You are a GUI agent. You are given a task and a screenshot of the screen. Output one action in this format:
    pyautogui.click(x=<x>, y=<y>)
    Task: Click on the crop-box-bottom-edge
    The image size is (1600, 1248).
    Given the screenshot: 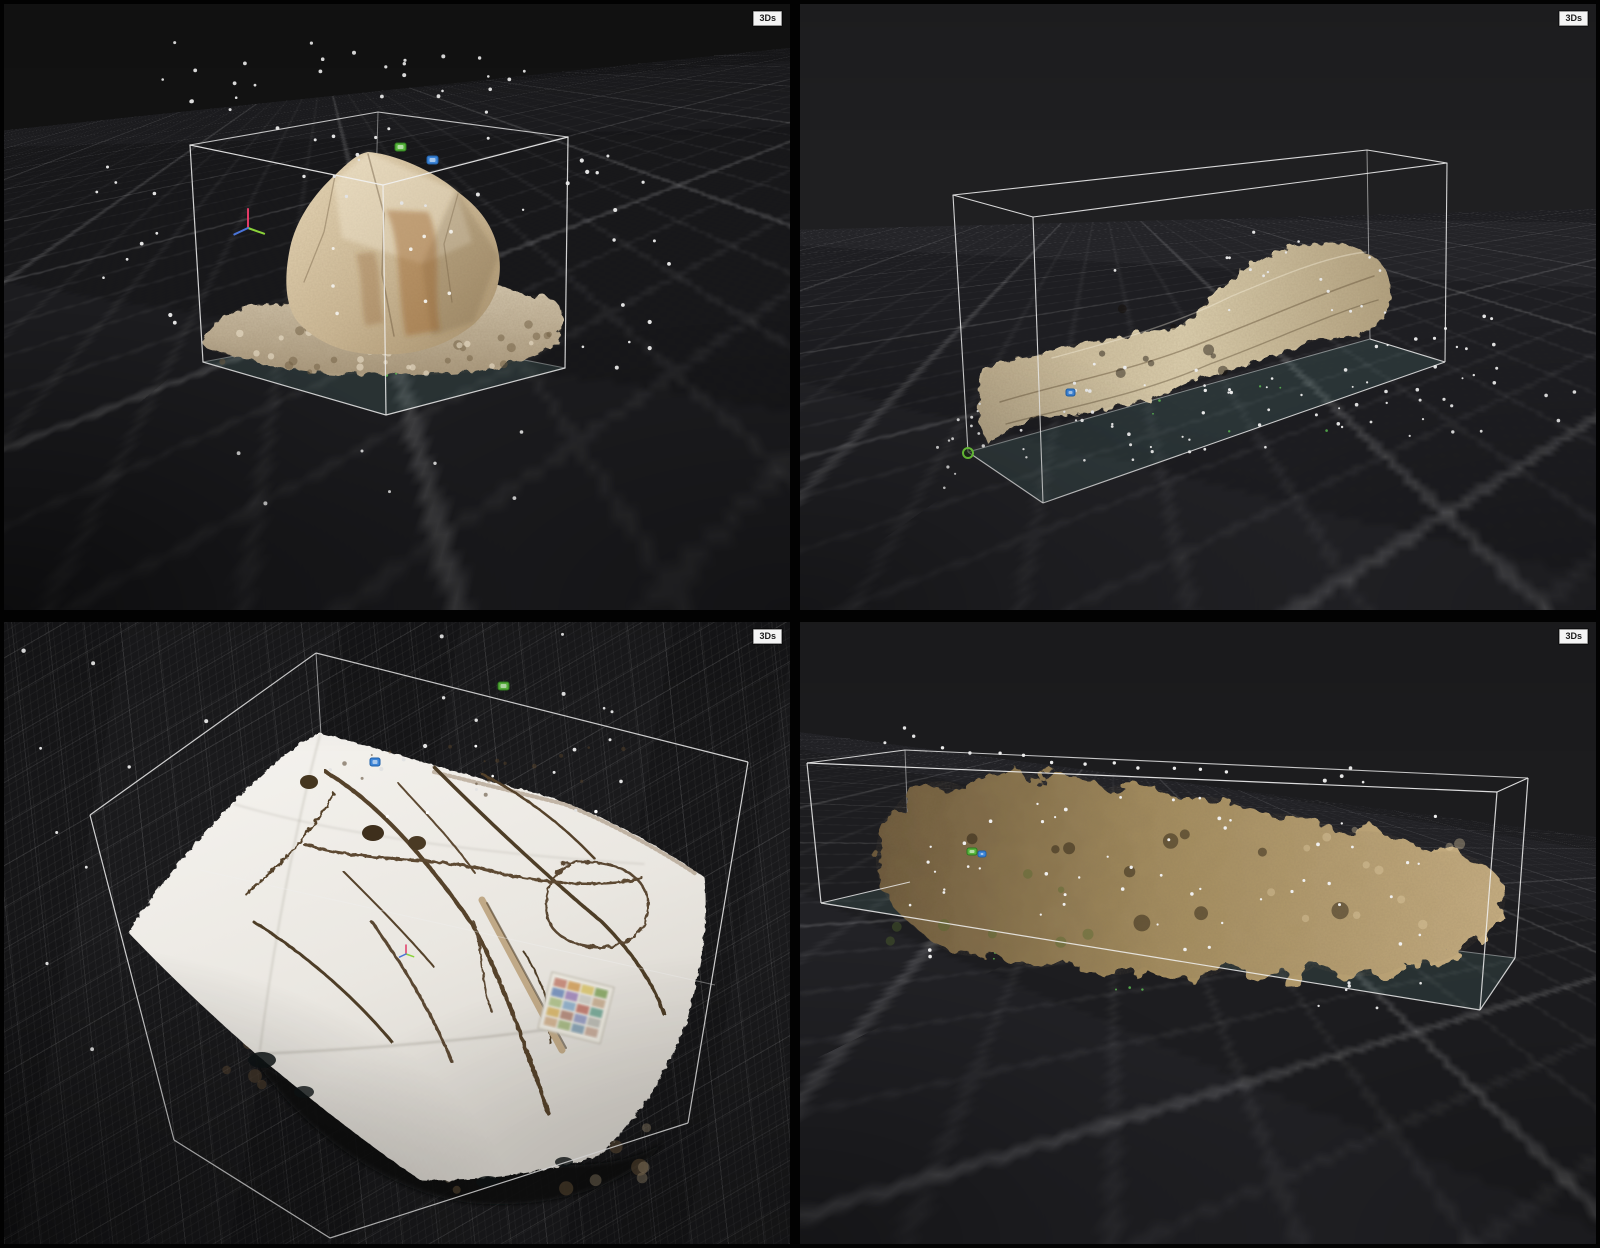 What is the action you would take?
    pyautogui.click(x=252, y=1189)
    